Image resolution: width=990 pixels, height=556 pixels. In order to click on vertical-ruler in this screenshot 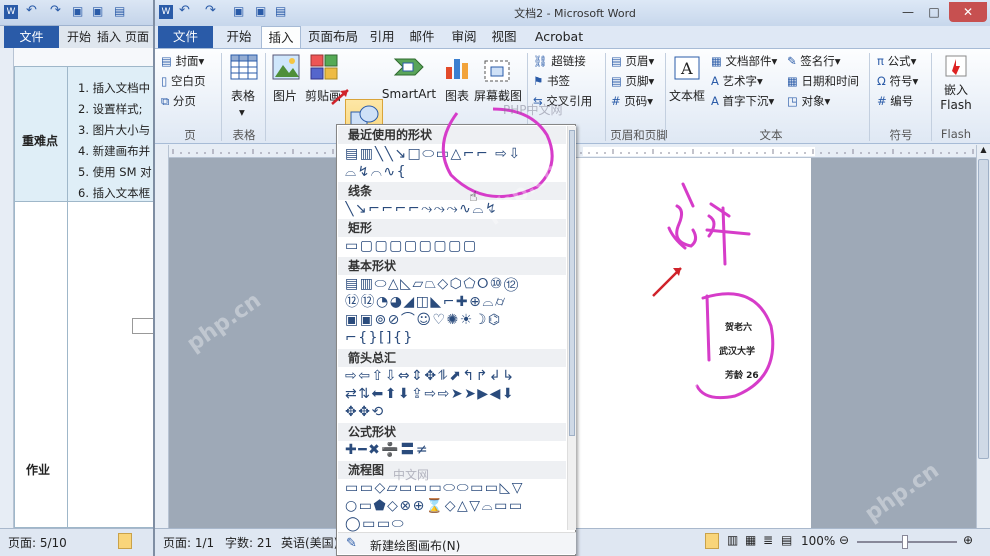, I will do `click(162, 336)`.